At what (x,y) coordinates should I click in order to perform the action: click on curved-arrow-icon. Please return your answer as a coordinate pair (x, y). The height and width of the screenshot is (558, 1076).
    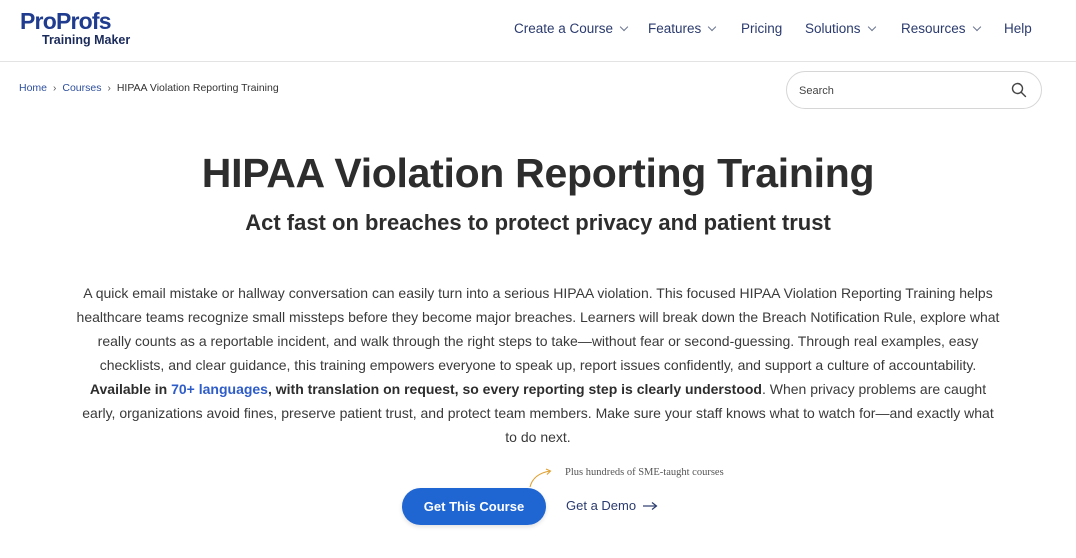
    Looking at the image, I should click on (540, 478).